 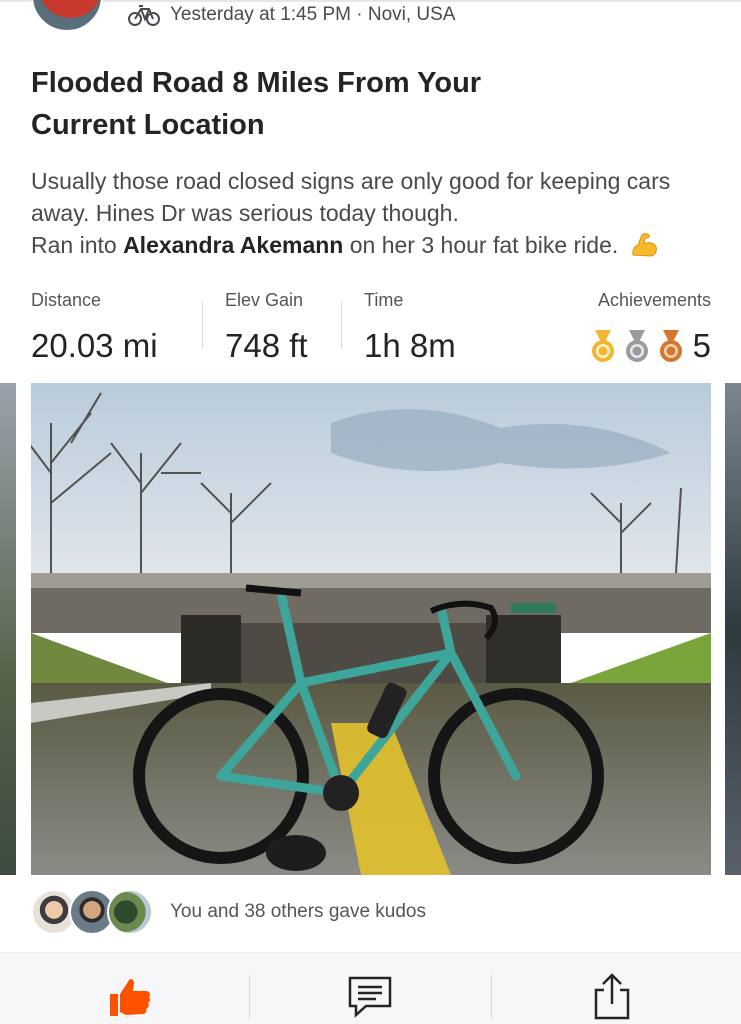 I want to click on comment-icon, so click(x=370, y=997).